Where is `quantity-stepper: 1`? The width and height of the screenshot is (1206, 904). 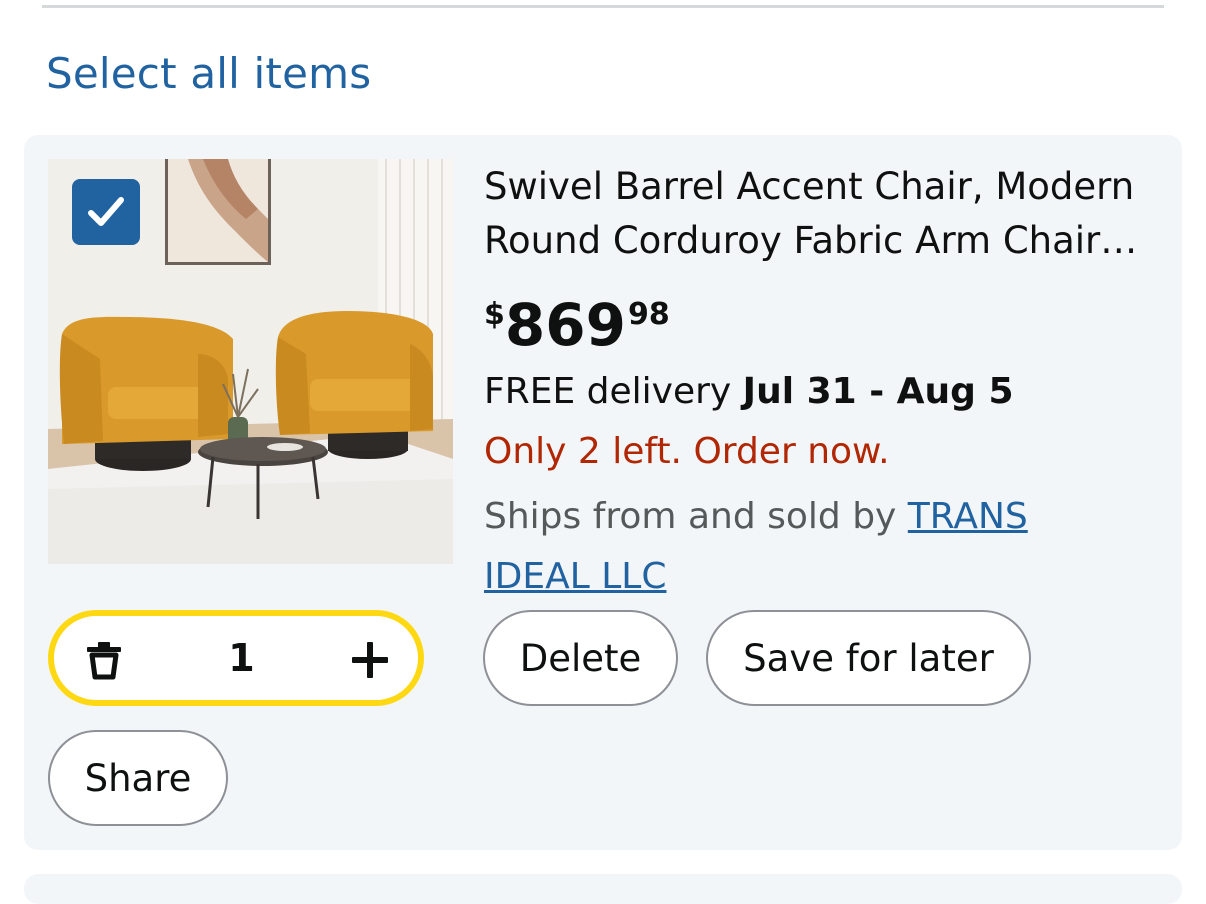
quantity-stepper: 1 is located at coordinates (236, 658).